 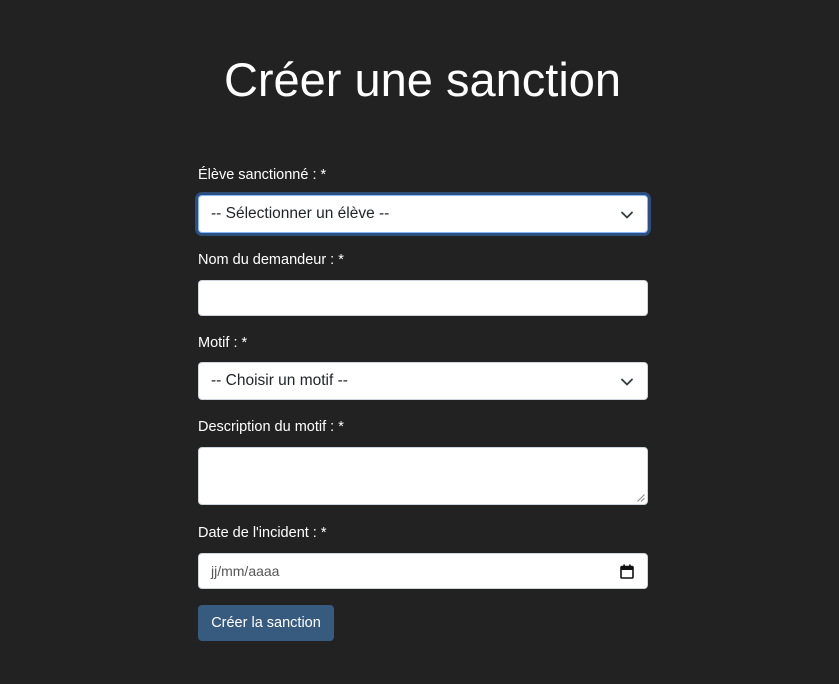 I want to click on student-select: -- Sélectionner un élève --, so click(x=423, y=214).